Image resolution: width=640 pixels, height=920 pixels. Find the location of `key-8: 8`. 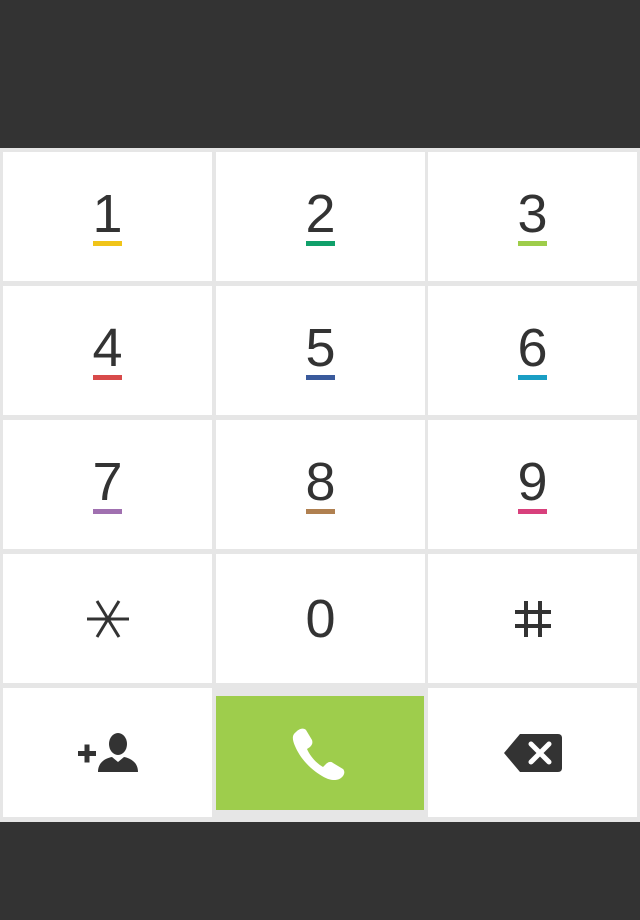

key-8: 8 is located at coordinates (320, 484).